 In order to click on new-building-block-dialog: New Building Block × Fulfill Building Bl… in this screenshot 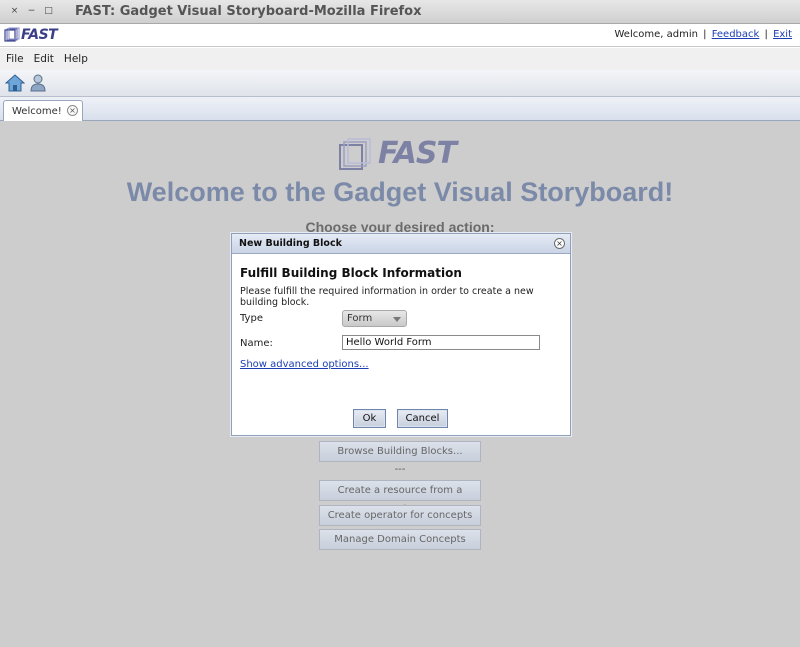, I will do `click(401, 334)`.